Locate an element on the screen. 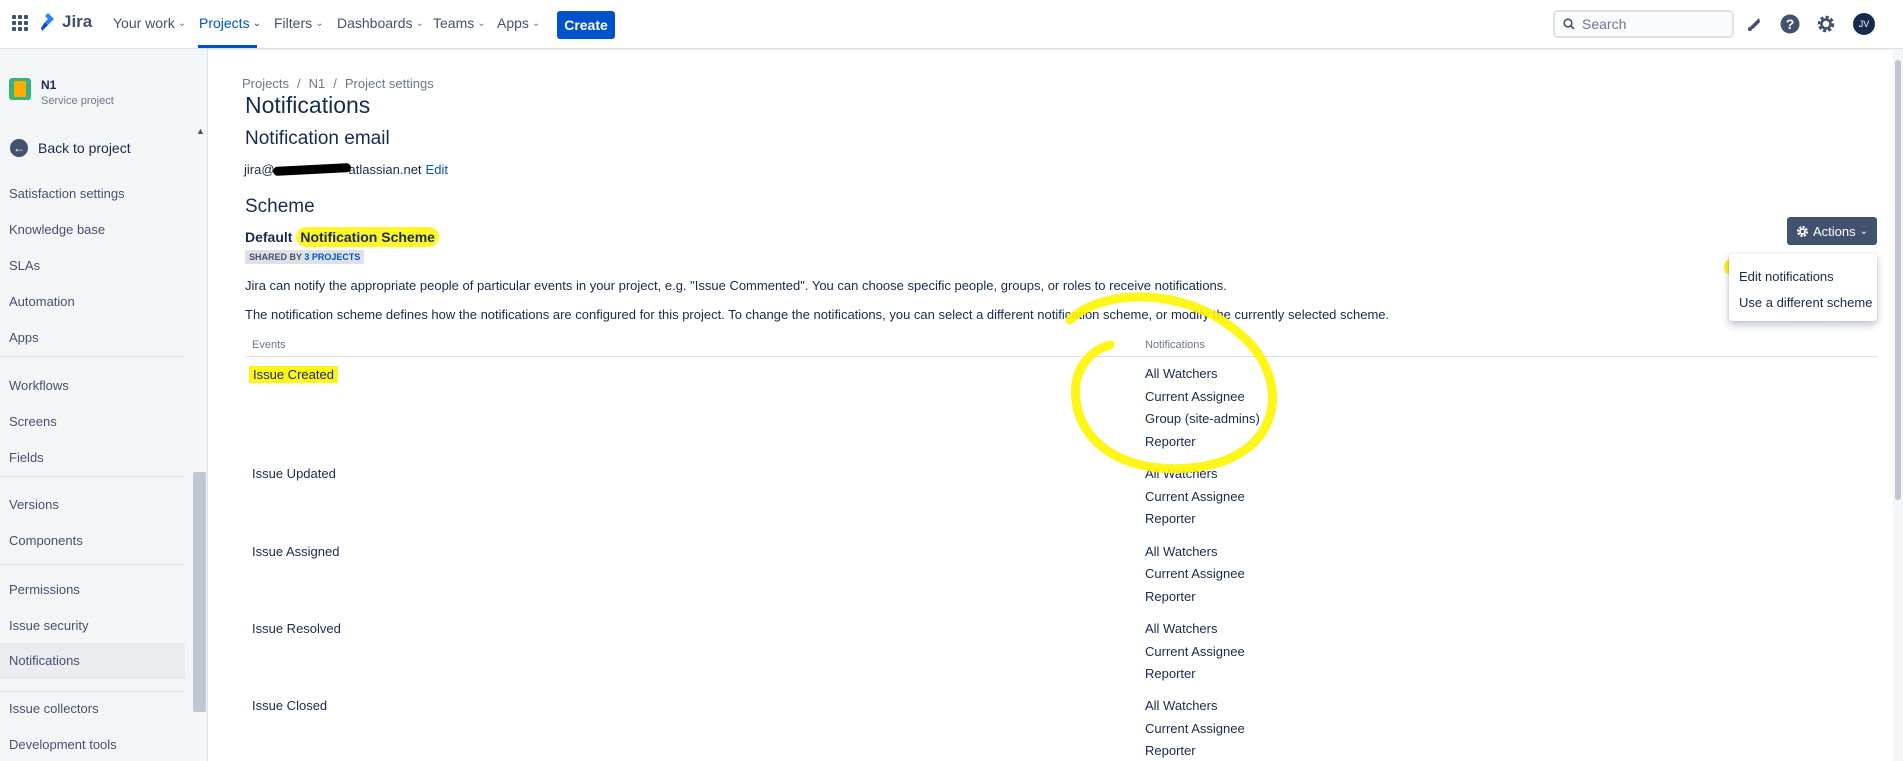 Image resolution: width=1903 pixels, height=761 pixels. event-issue-resolved: Issue Resolved is located at coordinates (296, 628).